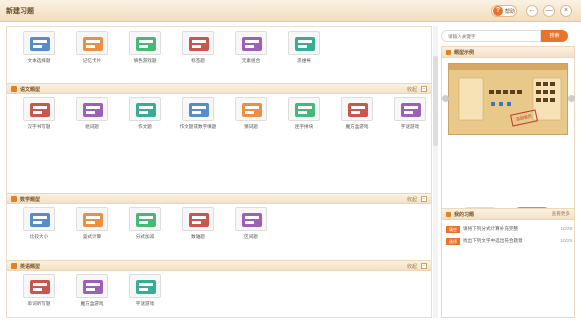  What do you see at coordinates (491, 36) in the screenshot?
I see `search-input` at bounding box center [491, 36].